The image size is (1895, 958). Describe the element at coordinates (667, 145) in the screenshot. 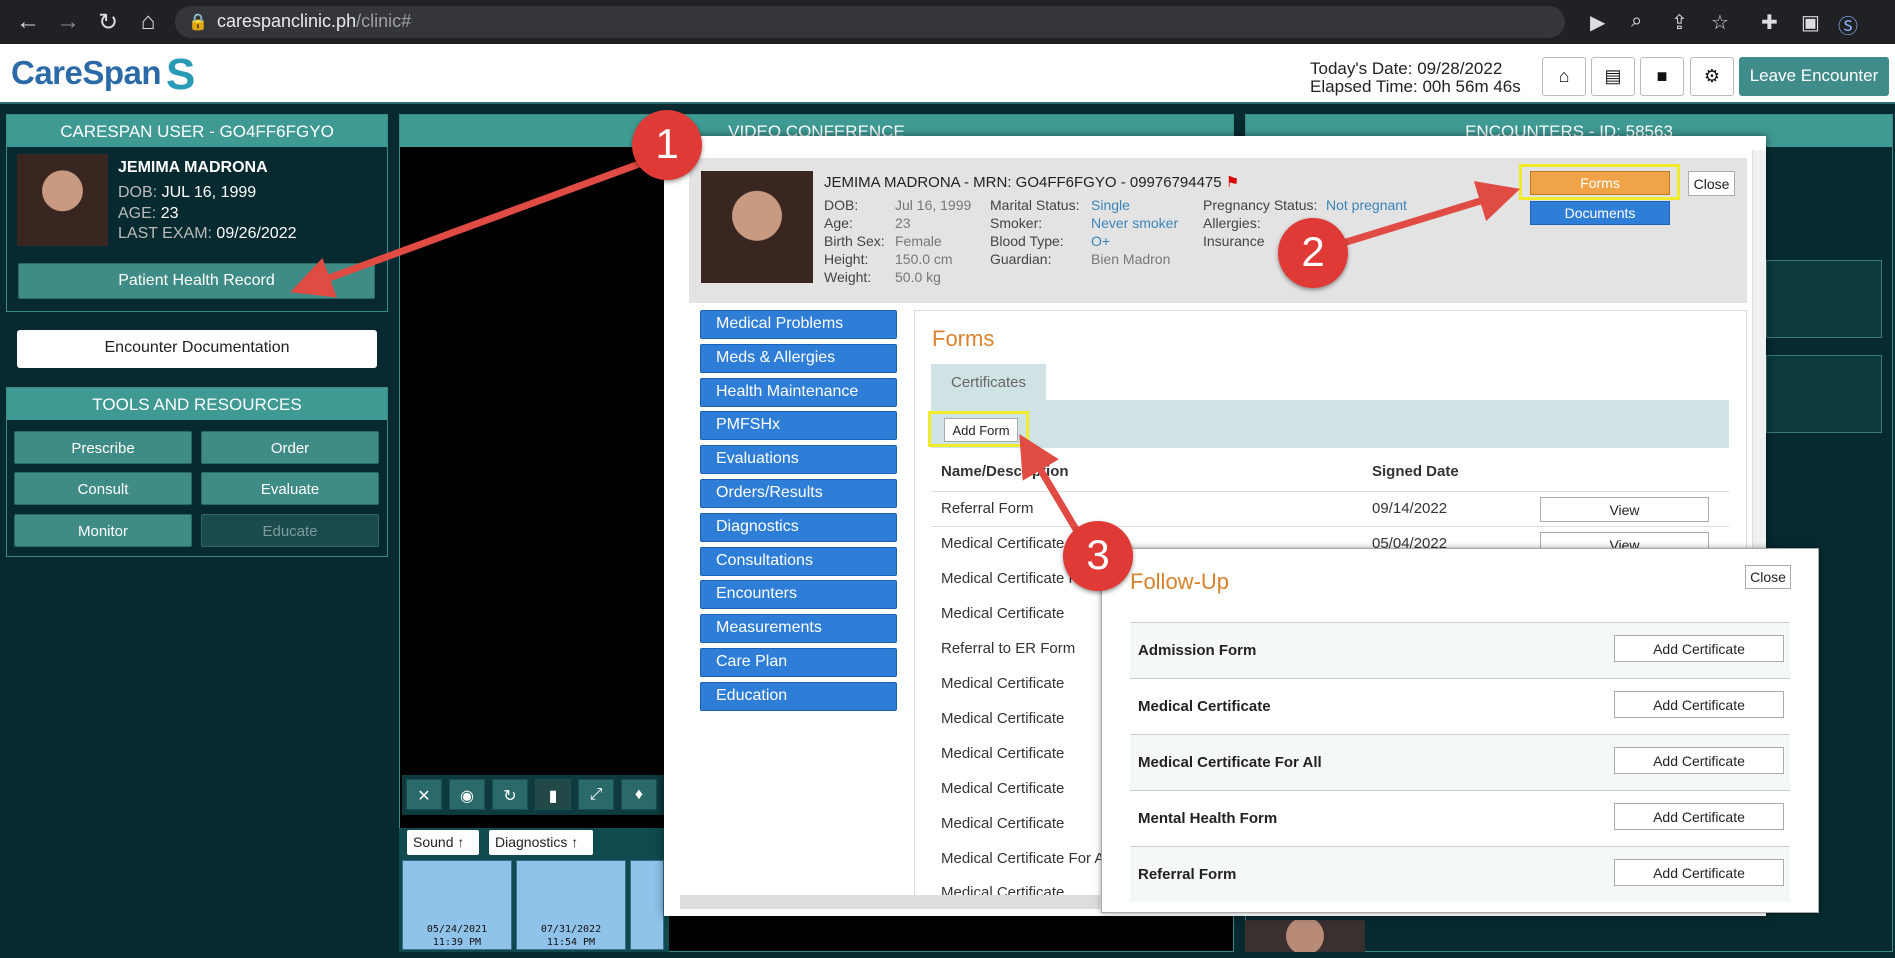

I see `callout-1: 1` at that location.